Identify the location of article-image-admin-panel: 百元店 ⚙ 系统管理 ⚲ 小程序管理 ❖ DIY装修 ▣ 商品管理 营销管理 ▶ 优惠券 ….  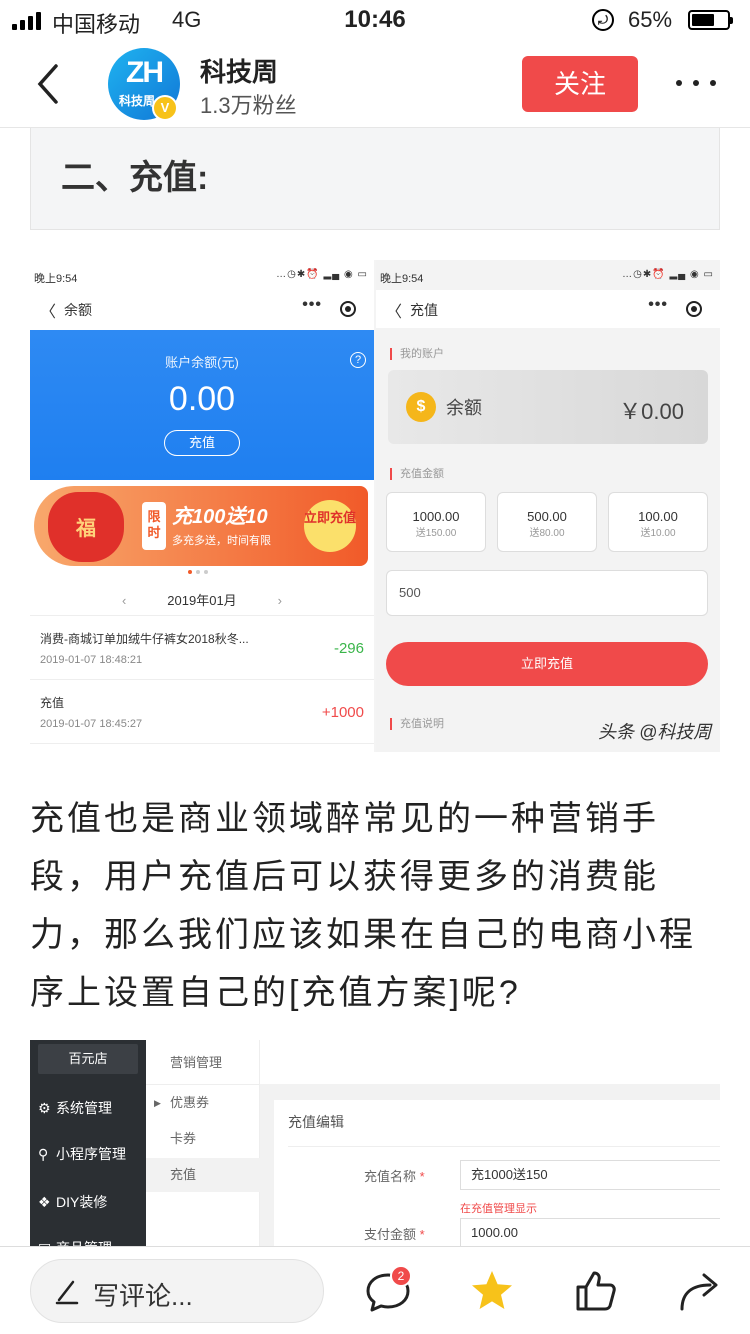
(375, 1145).